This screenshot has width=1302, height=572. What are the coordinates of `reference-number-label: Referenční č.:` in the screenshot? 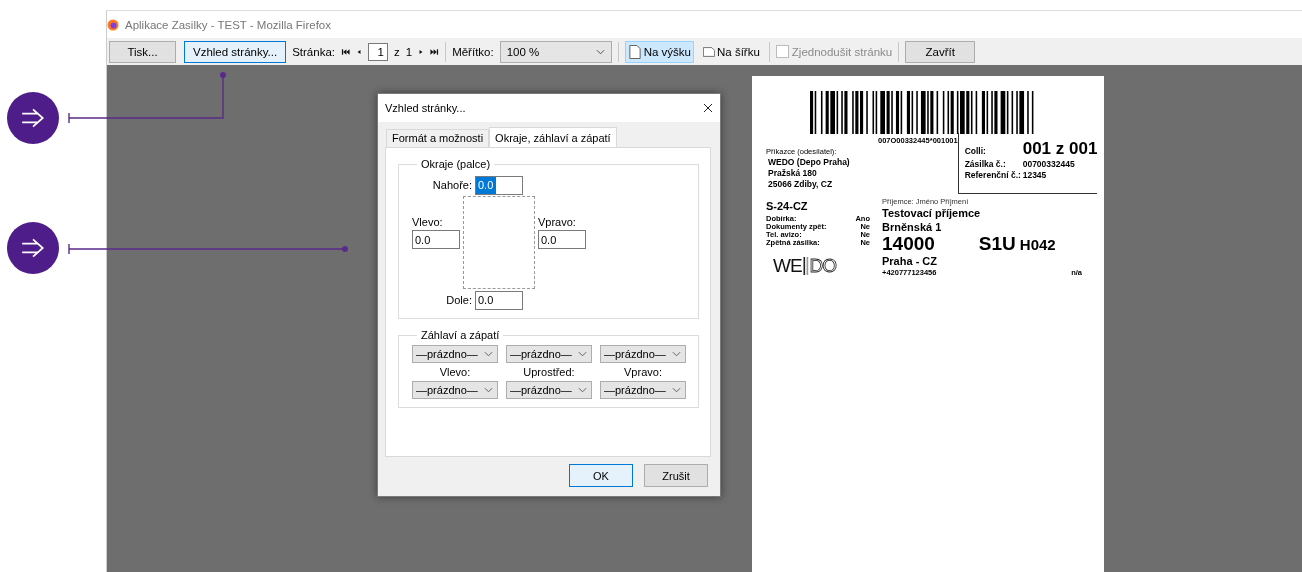 It's located at (993, 175).